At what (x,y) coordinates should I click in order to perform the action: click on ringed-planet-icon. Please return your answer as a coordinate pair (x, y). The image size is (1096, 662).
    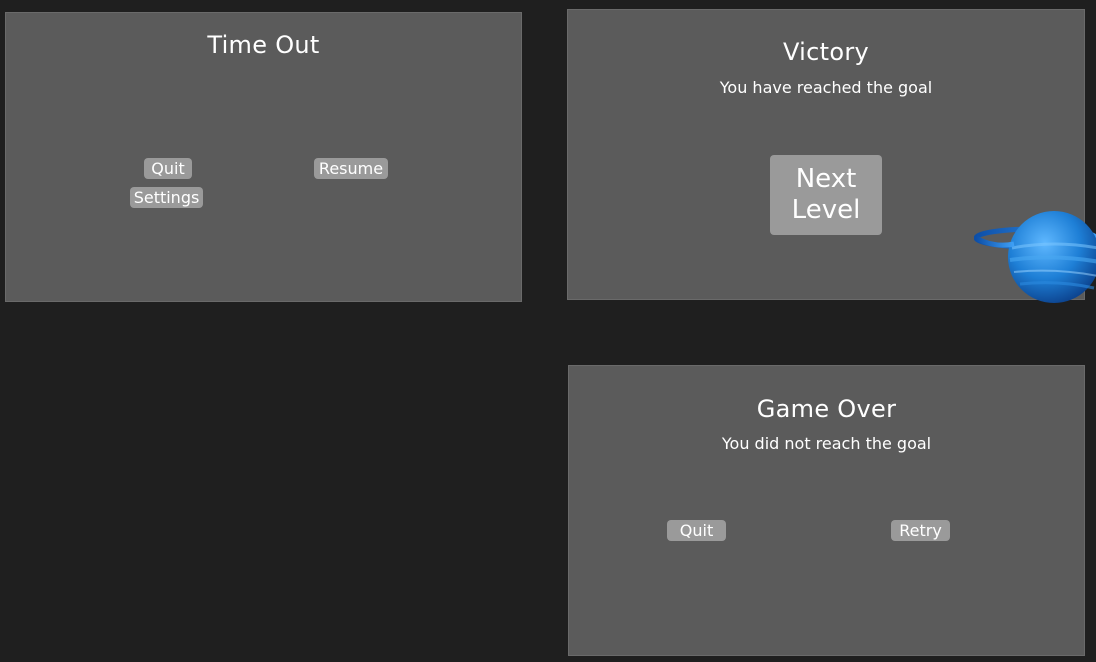
    Looking at the image, I should click on (1035, 257).